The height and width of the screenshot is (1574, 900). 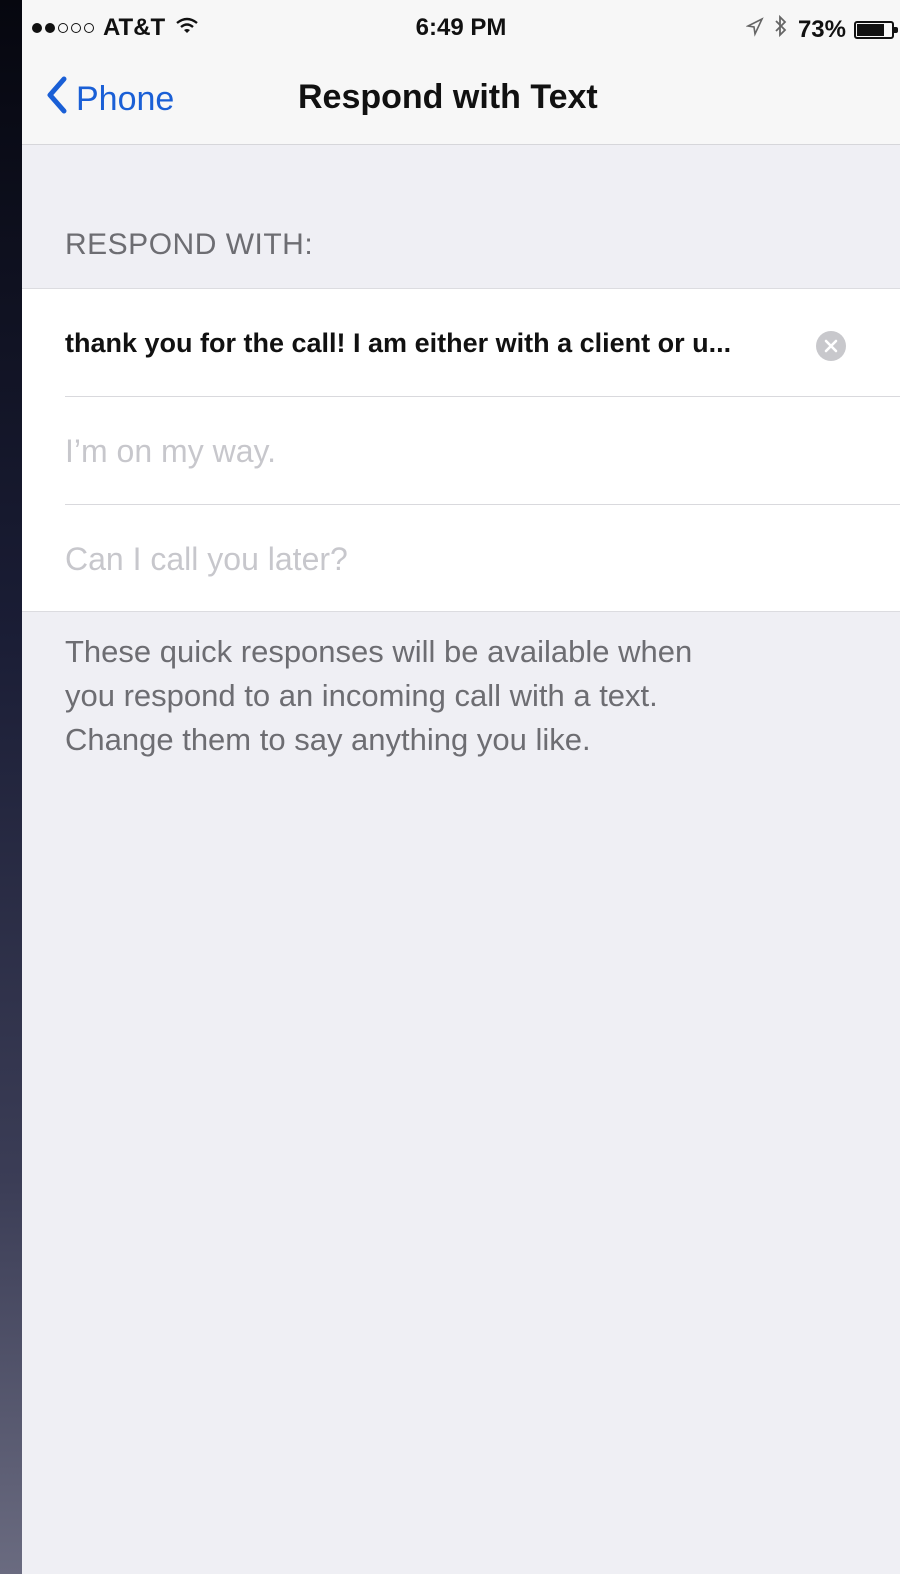 I want to click on page-title: Respond with Text, so click(x=448, y=97).